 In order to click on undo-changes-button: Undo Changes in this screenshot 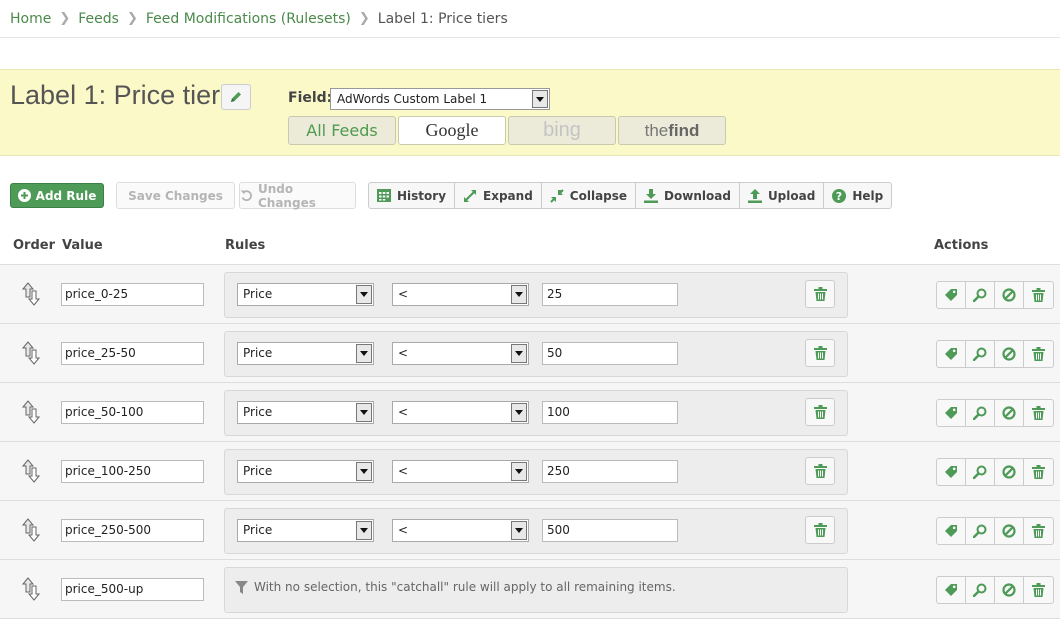, I will do `click(297, 196)`.